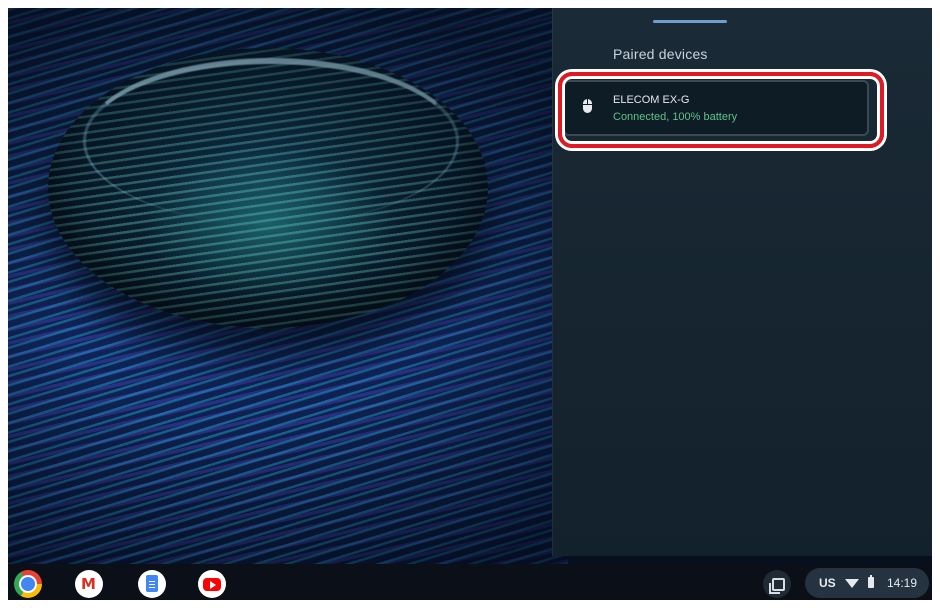 This screenshot has height=608, width=940. I want to click on gmail-icon: M, so click(89, 584).